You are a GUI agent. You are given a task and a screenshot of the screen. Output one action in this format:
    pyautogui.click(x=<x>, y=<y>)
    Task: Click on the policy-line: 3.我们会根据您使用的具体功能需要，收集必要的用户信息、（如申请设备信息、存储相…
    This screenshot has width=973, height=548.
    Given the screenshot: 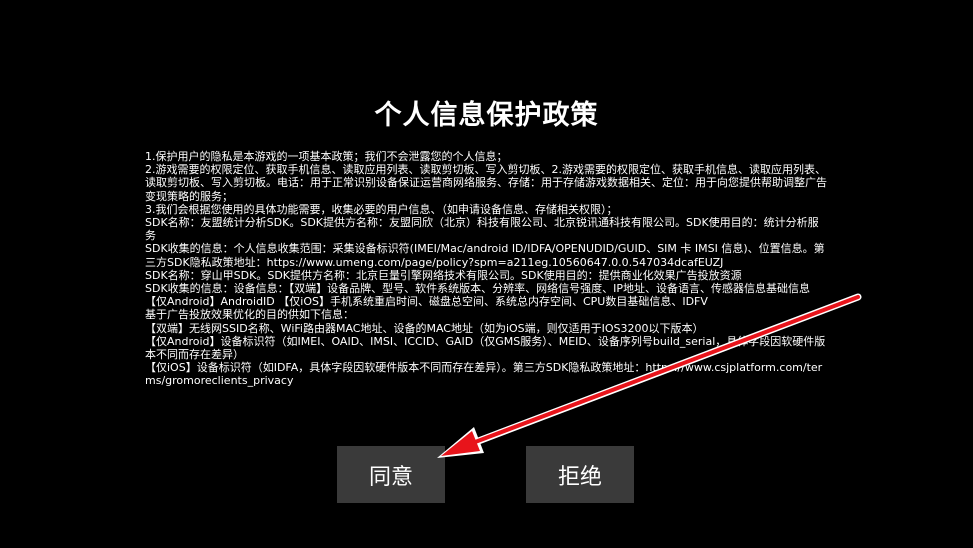 What is the action you would take?
    pyautogui.click(x=381, y=209)
    